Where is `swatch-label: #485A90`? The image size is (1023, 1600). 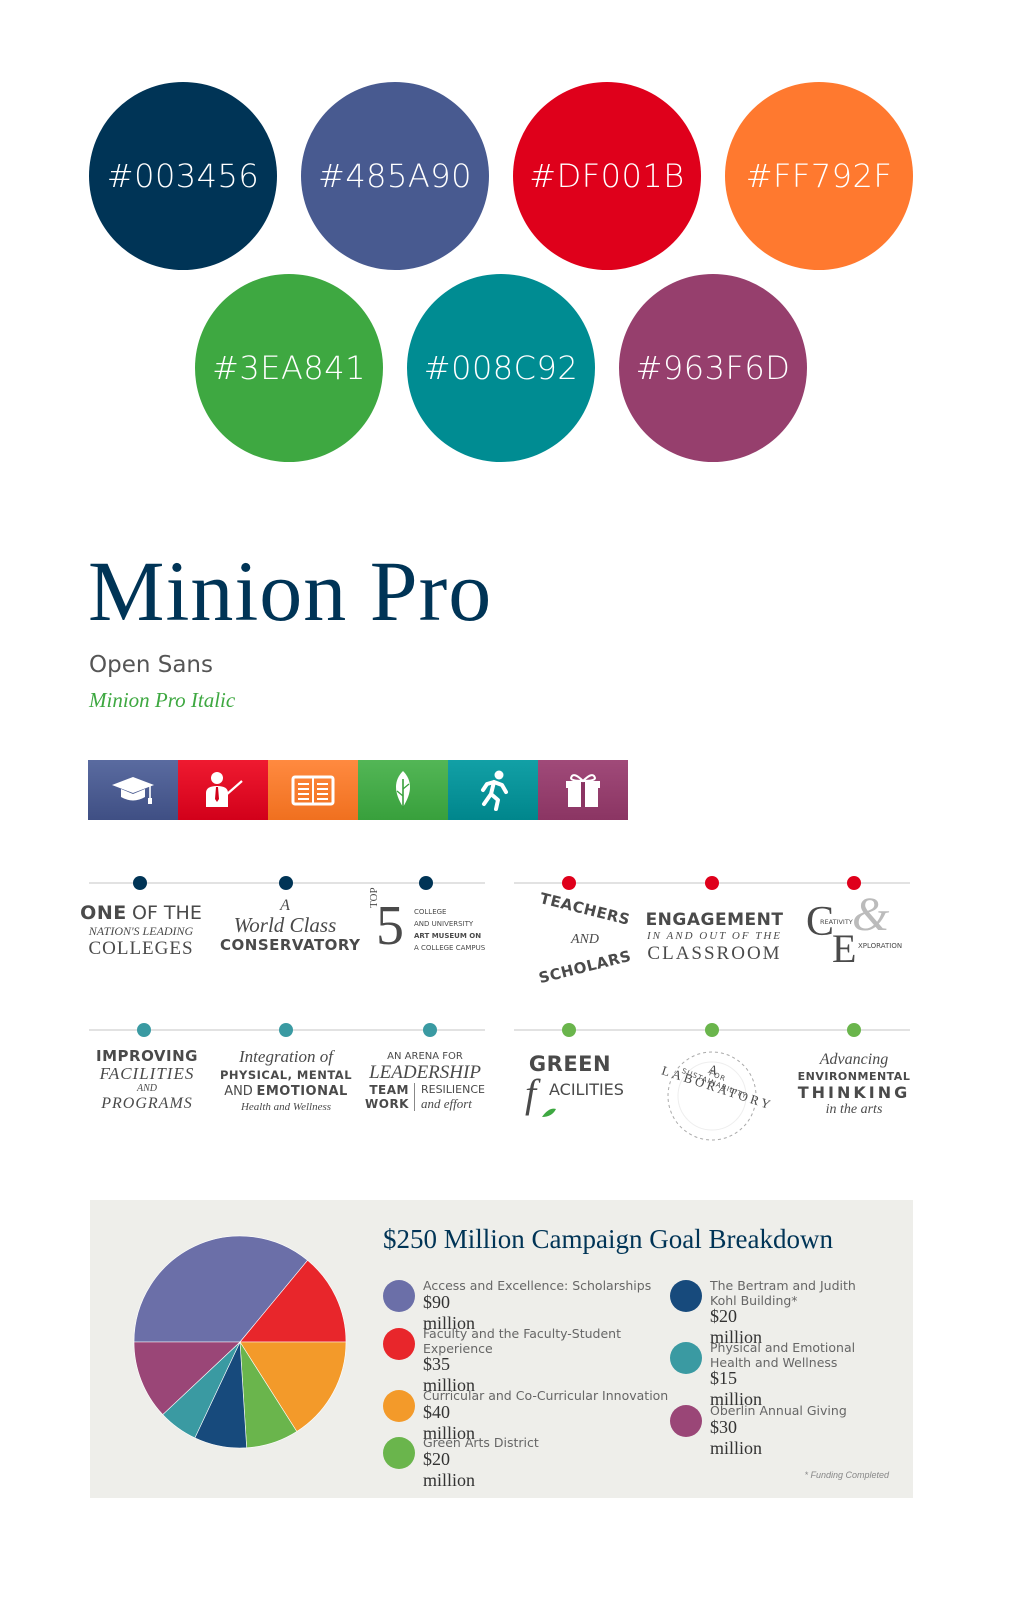
swatch-label: #485A90 is located at coordinates (395, 176).